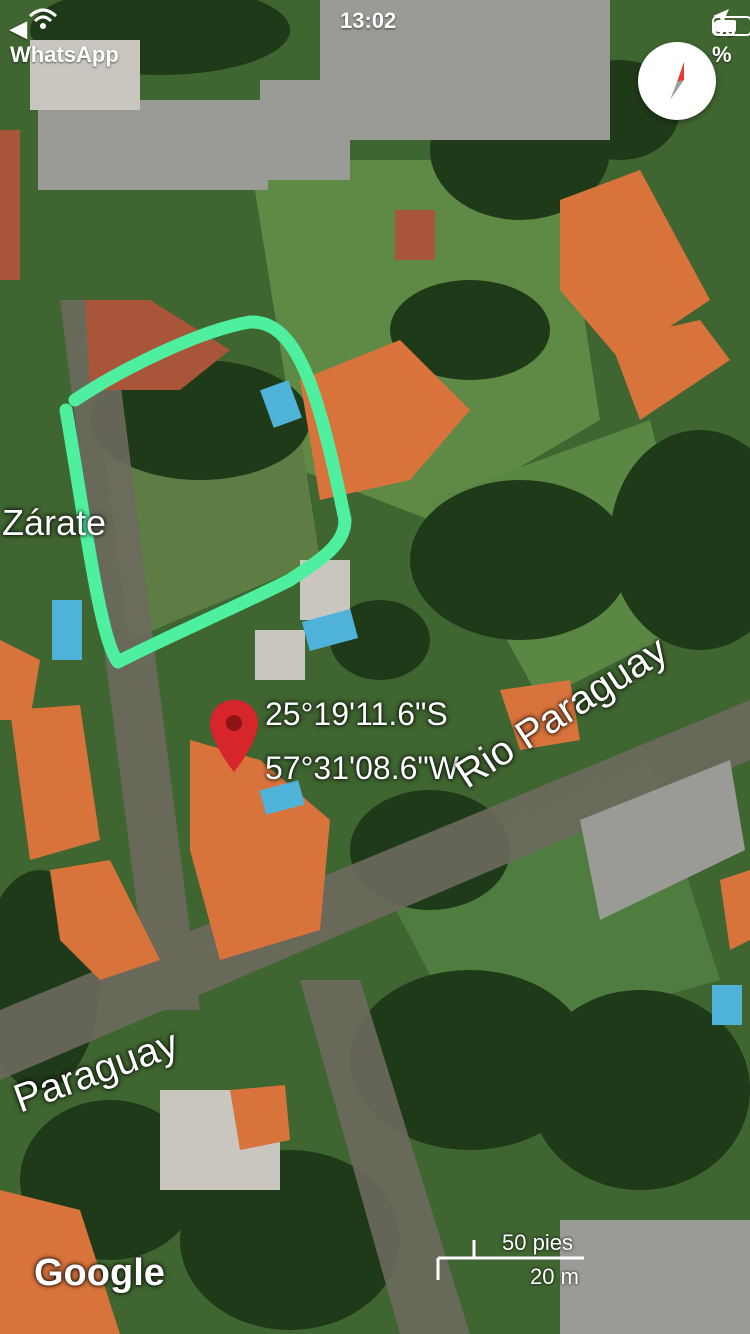 The width and height of the screenshot is (750, 1334). What do you see at coordinates (368, 20) in the screenshot?
I see `clock: 13:02` at bounding box center [368, 20].